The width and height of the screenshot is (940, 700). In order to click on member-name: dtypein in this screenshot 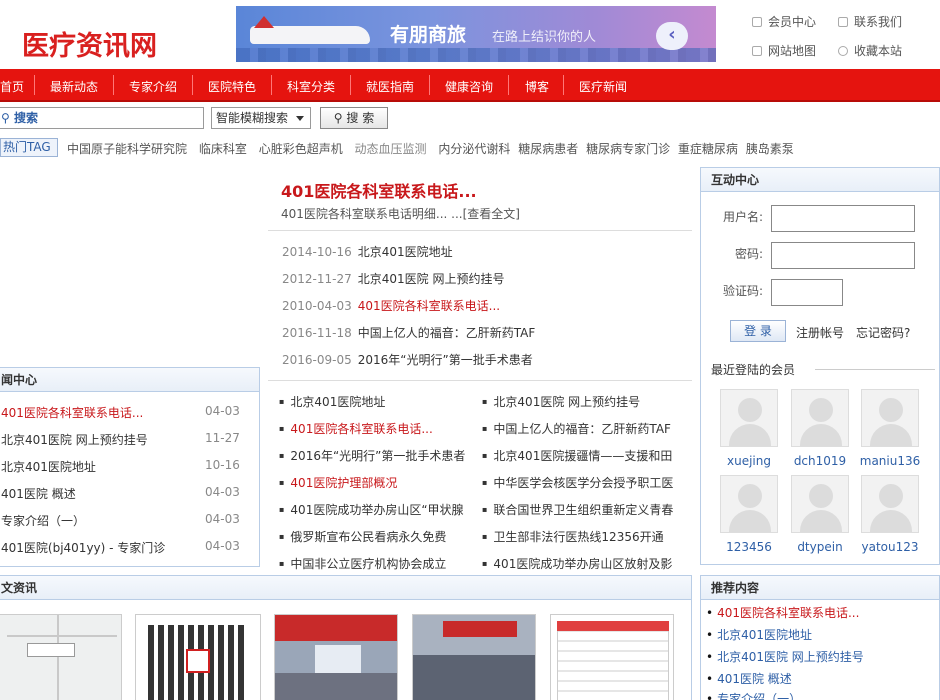, I will do `click(820, 547)`.